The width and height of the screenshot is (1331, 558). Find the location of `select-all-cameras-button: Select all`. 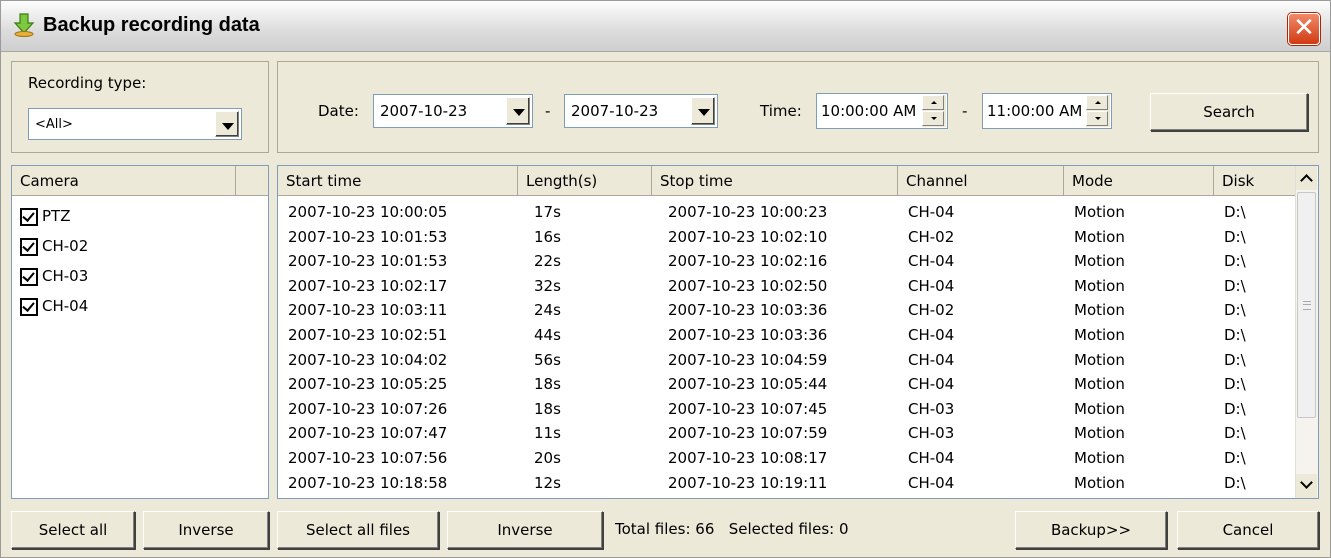

select-all-cameras-button: Select all is located at coordinates (73, 530).